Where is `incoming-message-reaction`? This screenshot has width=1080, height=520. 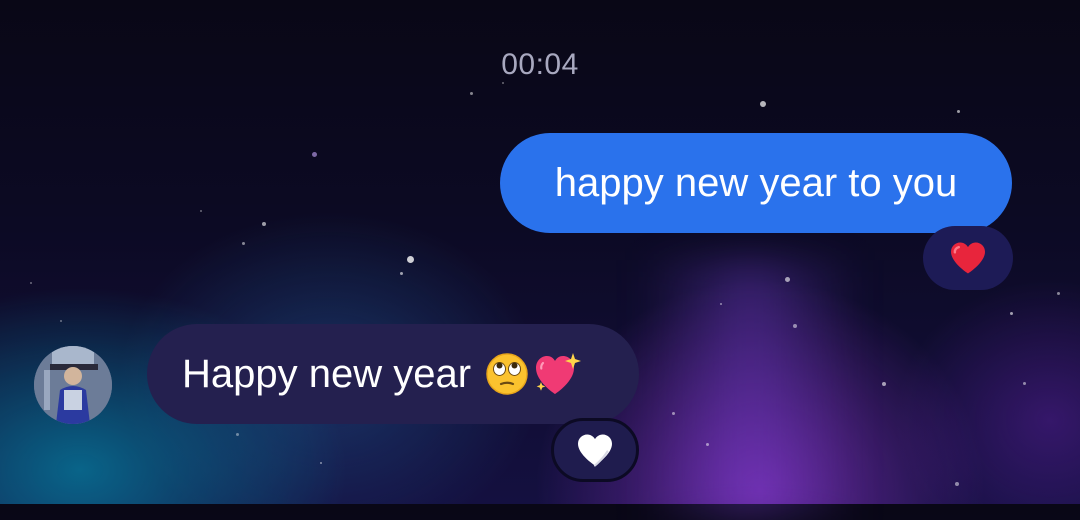 incoming-message-reaction is located at coordinates (595, 450).